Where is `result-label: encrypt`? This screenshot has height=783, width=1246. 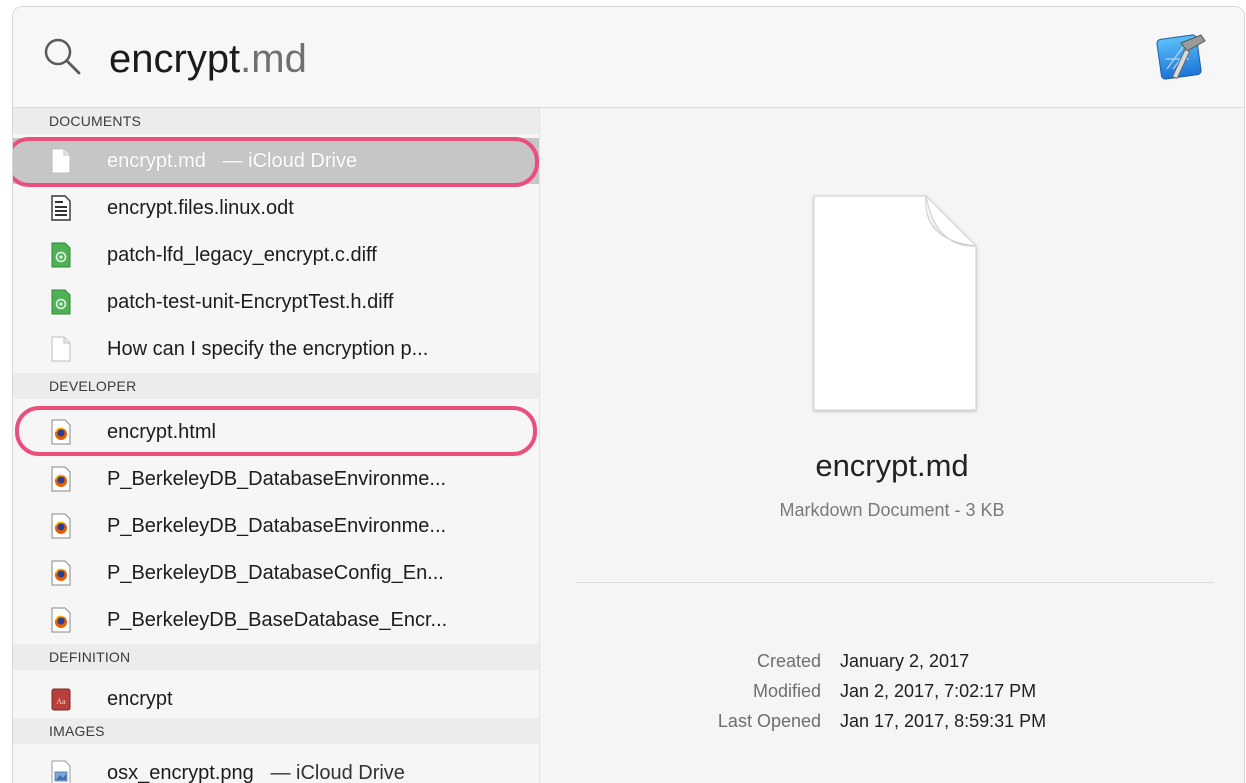 result-label: encrypt is located at coordinates (140, 699).